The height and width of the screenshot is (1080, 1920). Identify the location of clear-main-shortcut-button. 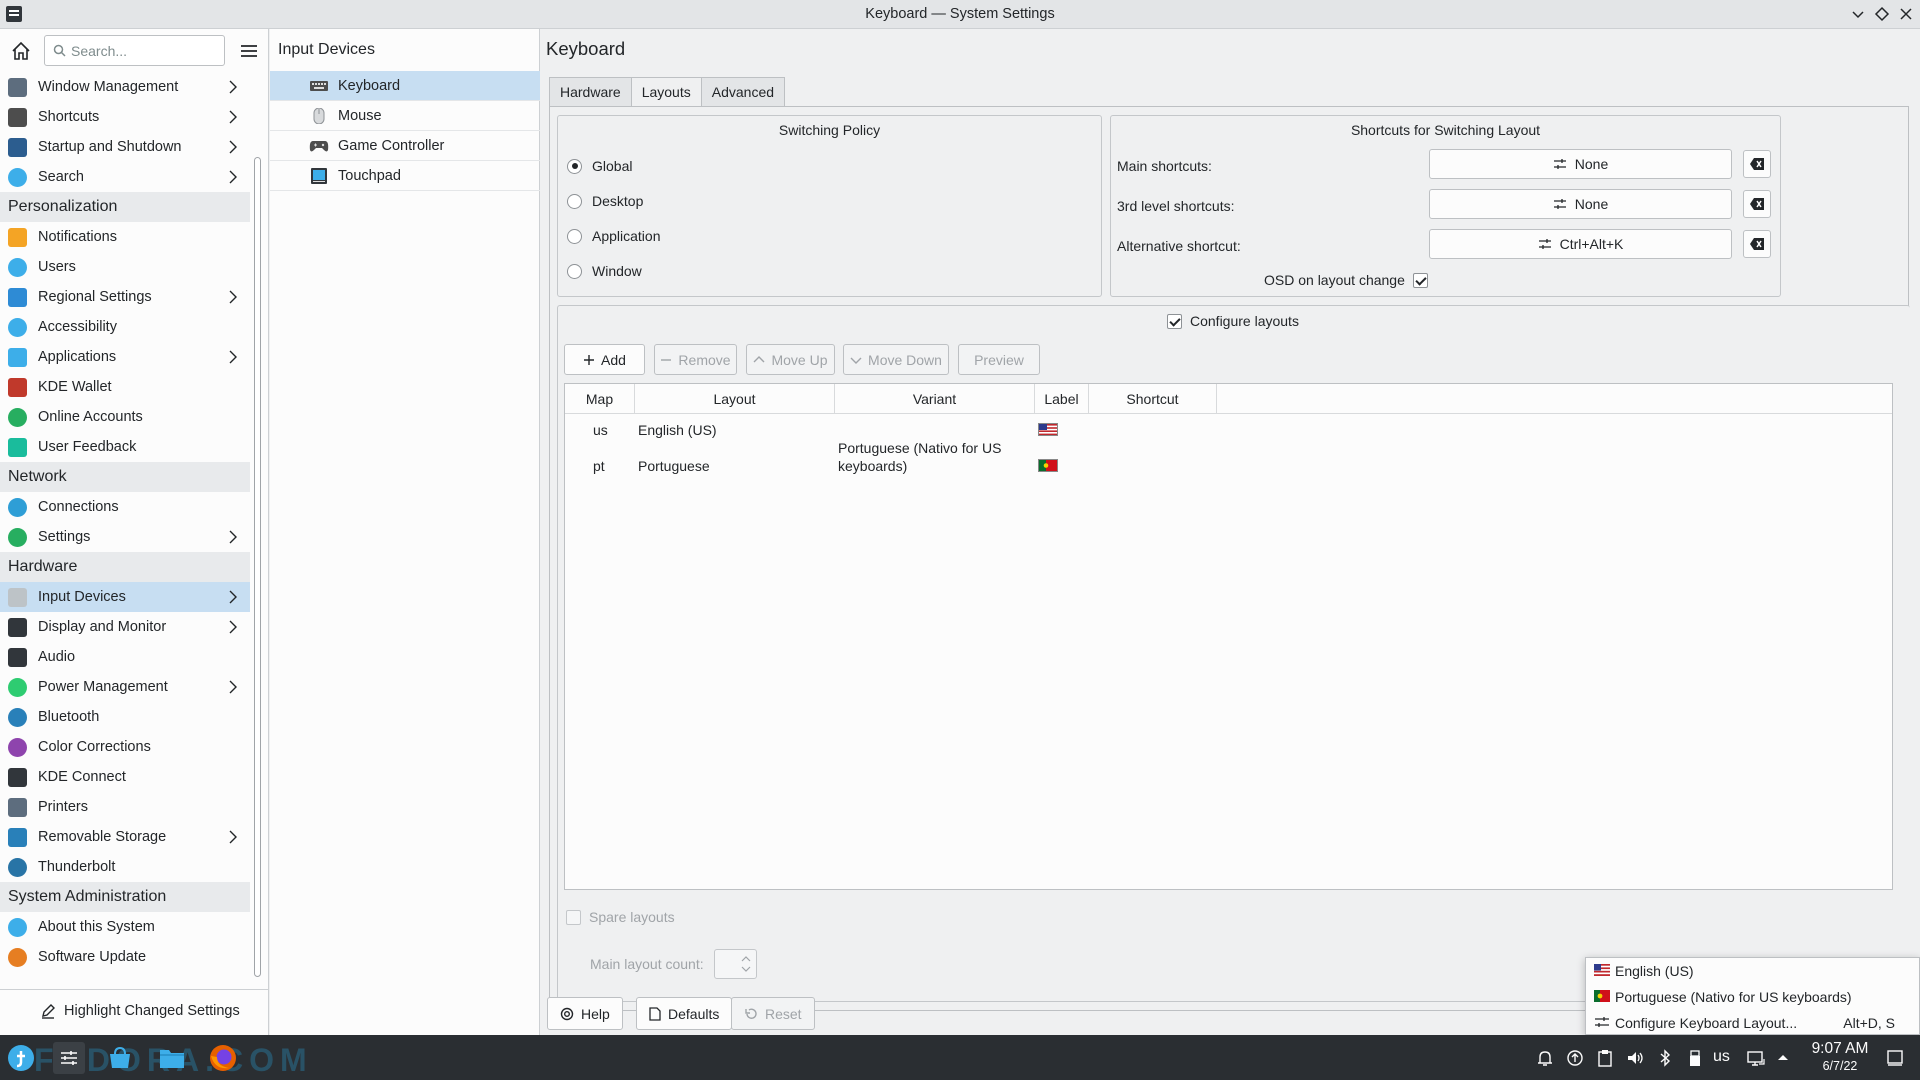
(1757, 164).